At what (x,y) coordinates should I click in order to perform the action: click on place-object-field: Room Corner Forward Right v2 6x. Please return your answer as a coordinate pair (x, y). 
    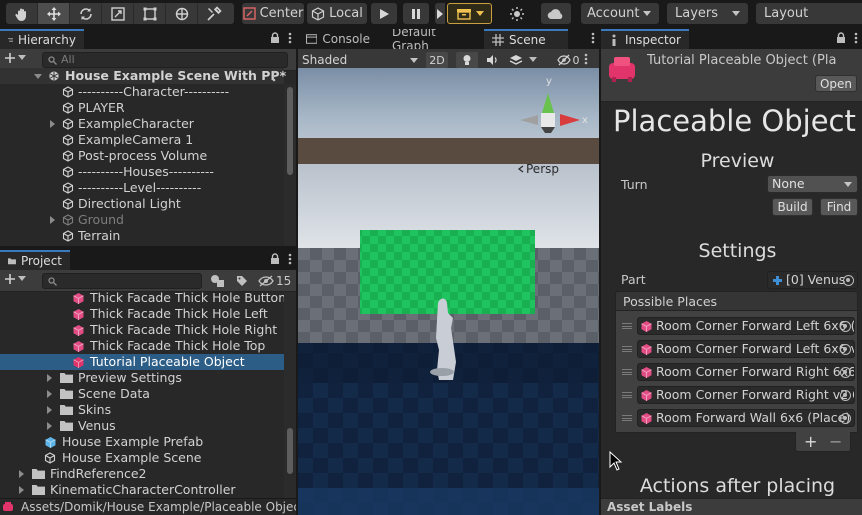
    Looking at the image, I should click on (746, 395).